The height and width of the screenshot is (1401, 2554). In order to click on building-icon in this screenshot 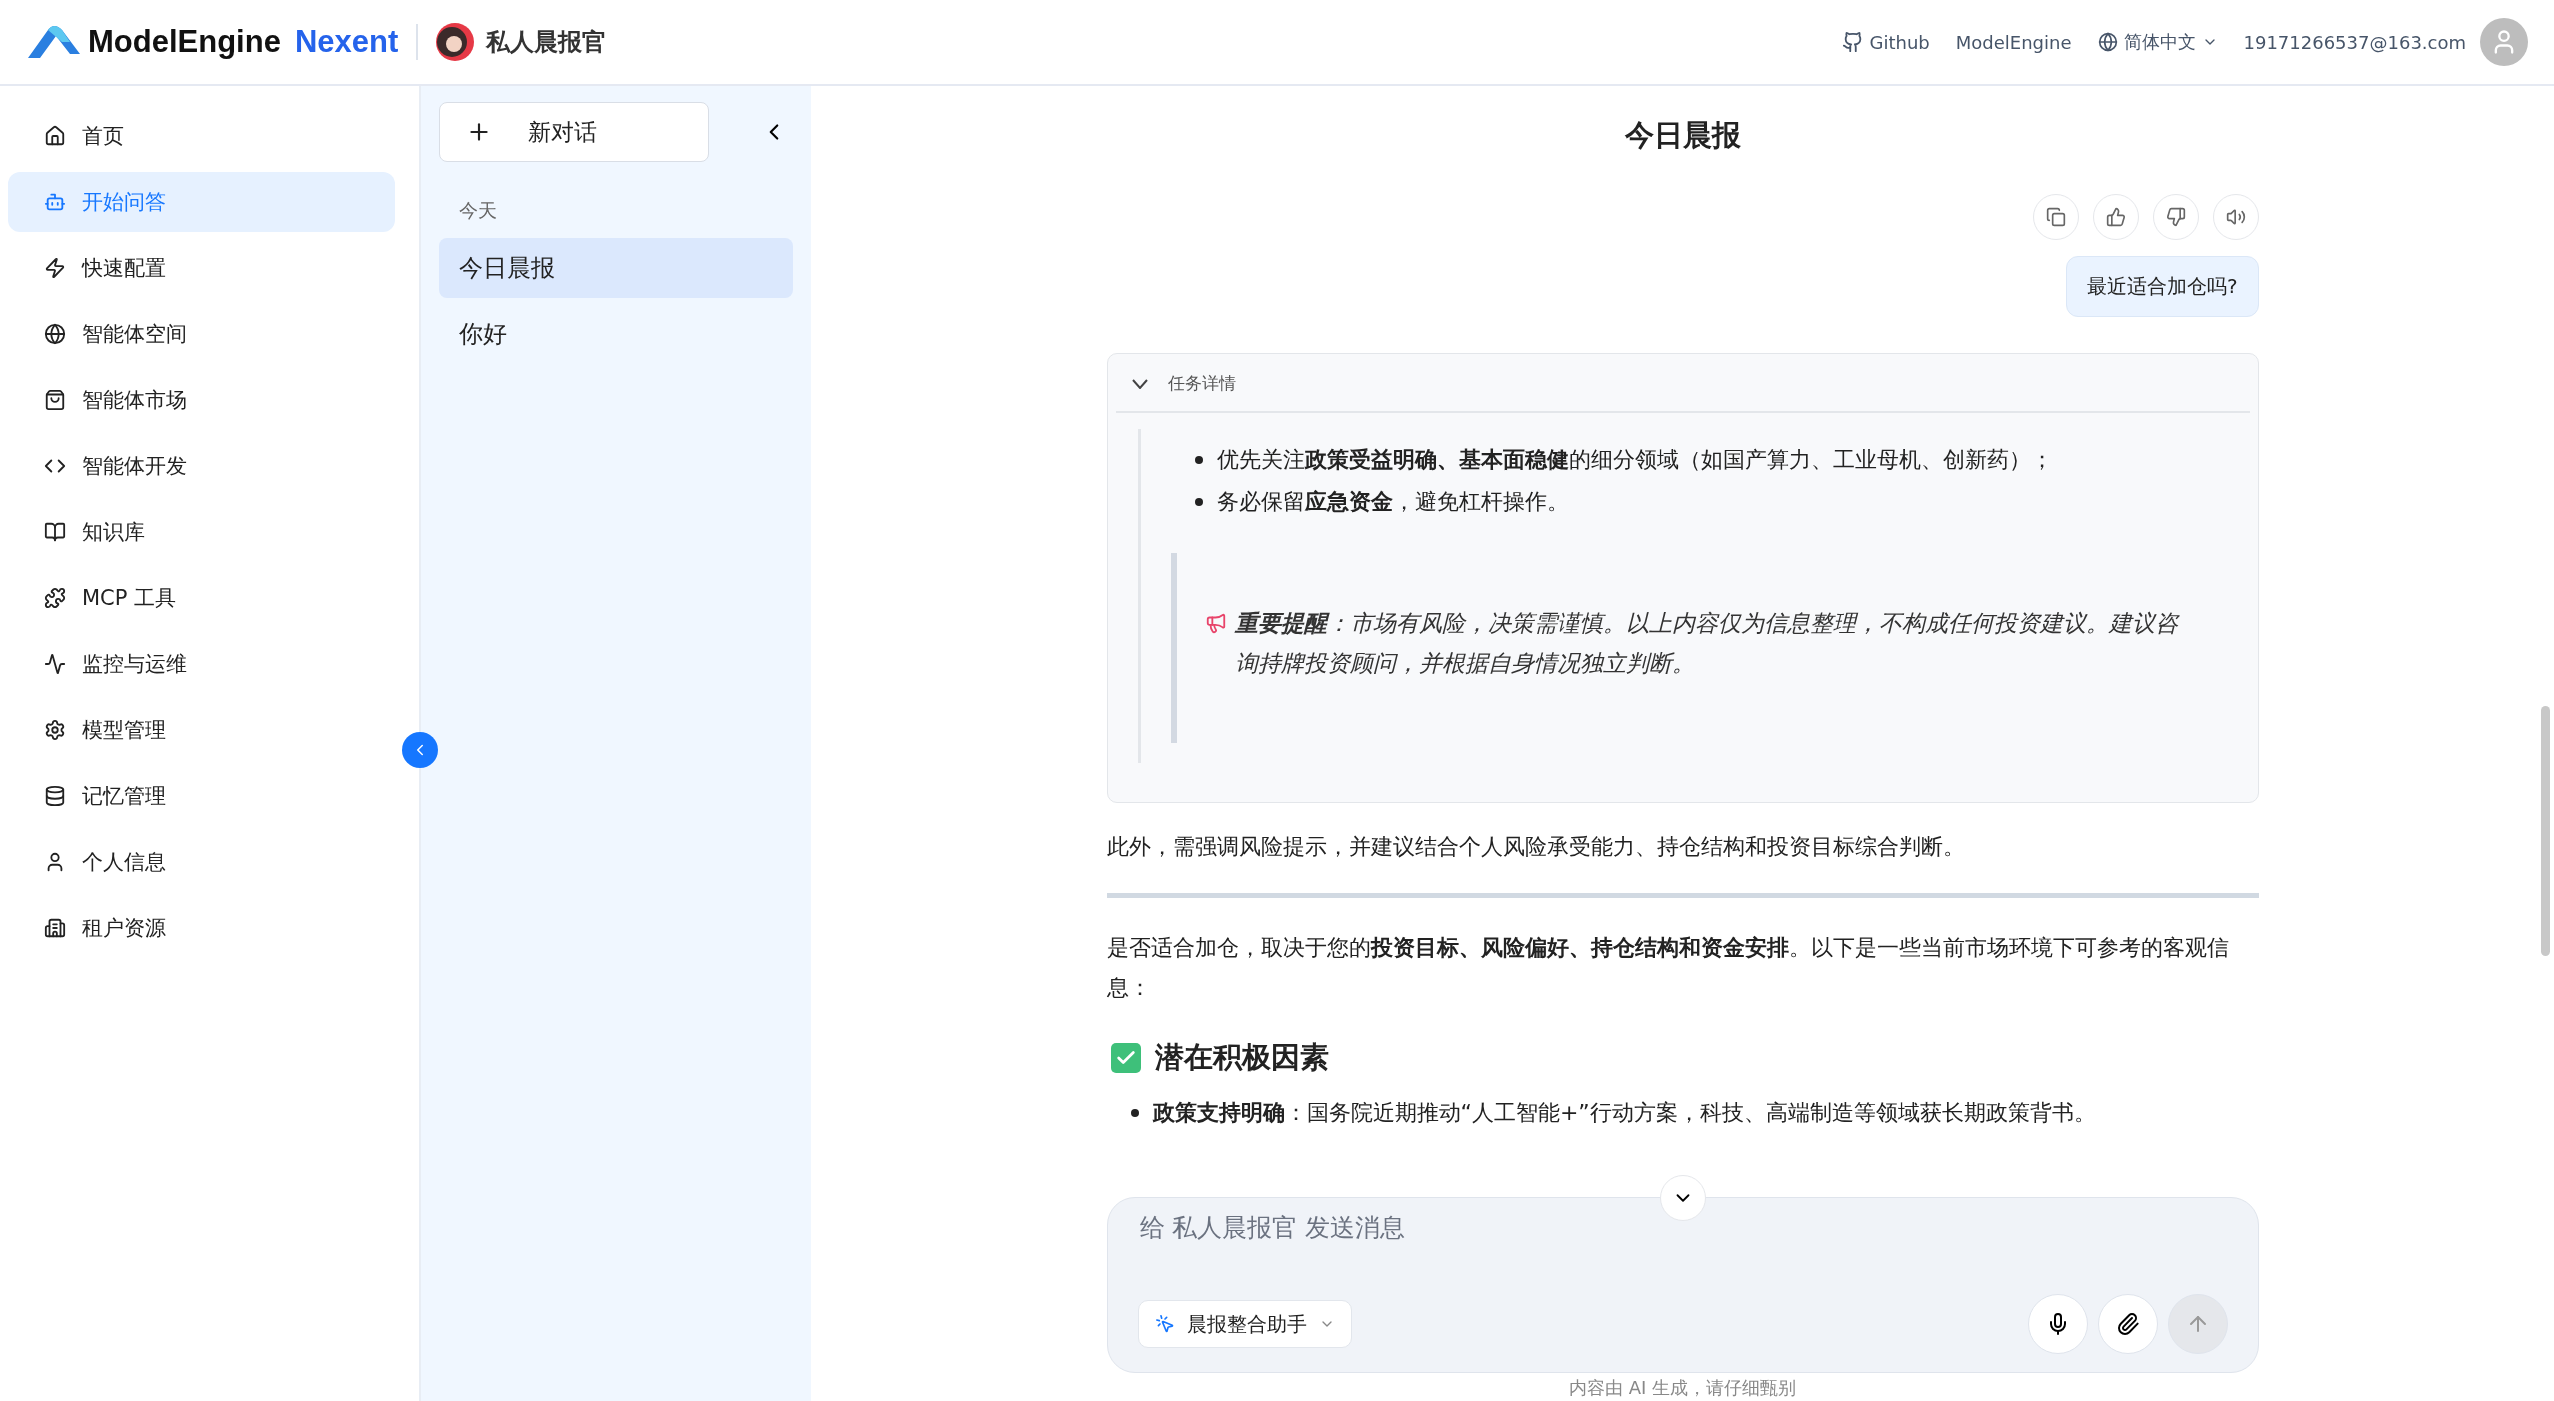, I will do `click(55, 928)`.